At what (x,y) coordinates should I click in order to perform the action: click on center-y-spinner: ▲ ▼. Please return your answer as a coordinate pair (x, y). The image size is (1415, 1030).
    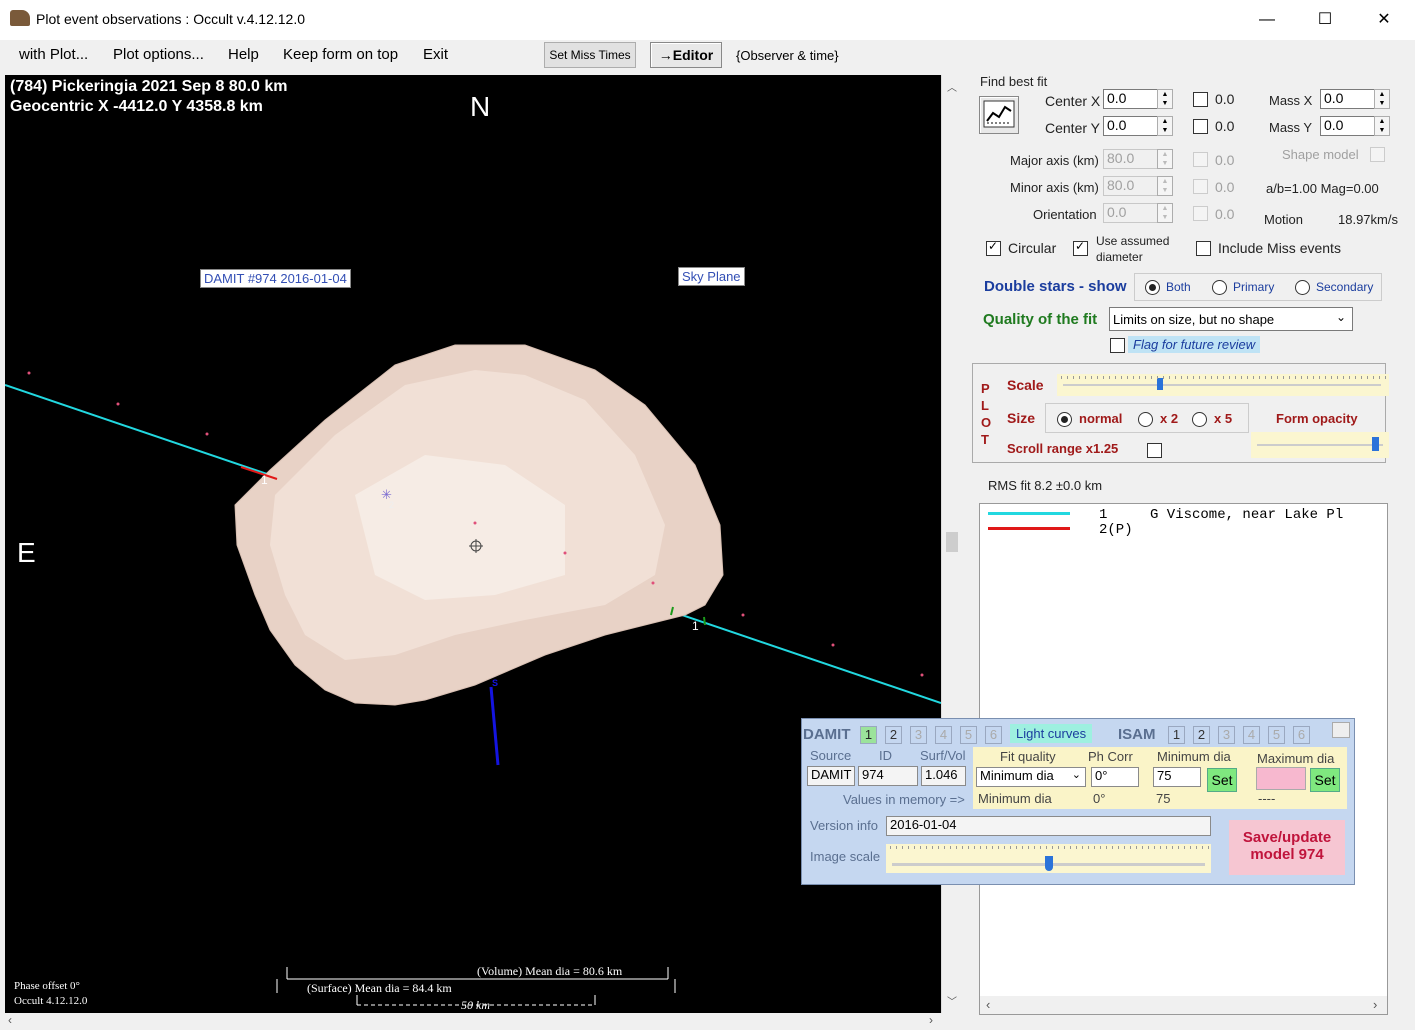
    Looking at the image, I should click on (1165, 126).